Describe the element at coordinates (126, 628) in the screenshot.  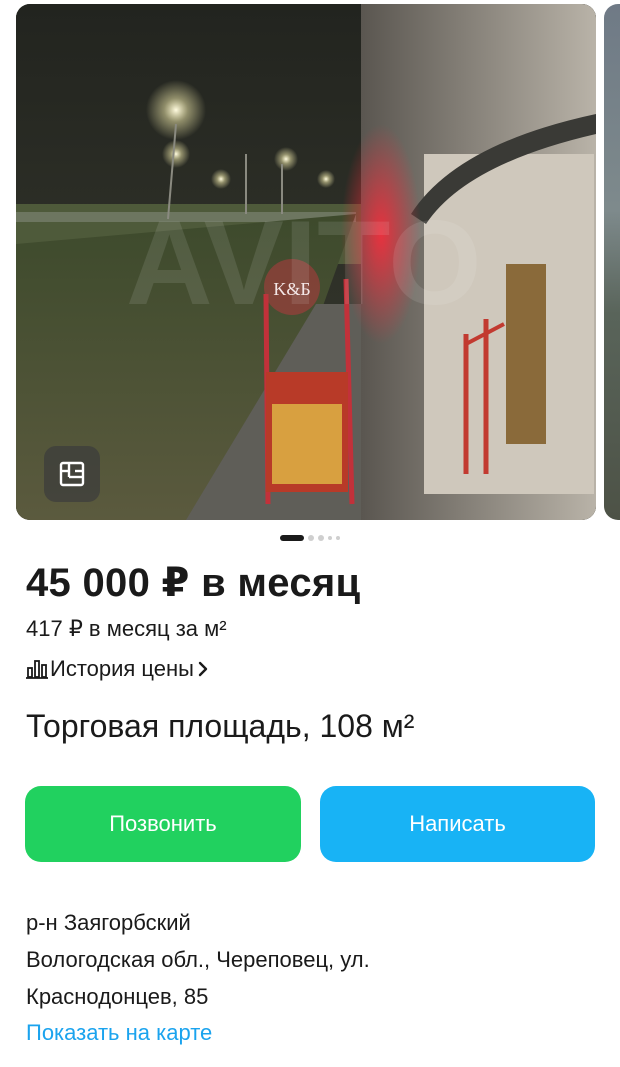
I see `price-per-square-meter: 417 ₽ в месяц за м²` at that location.